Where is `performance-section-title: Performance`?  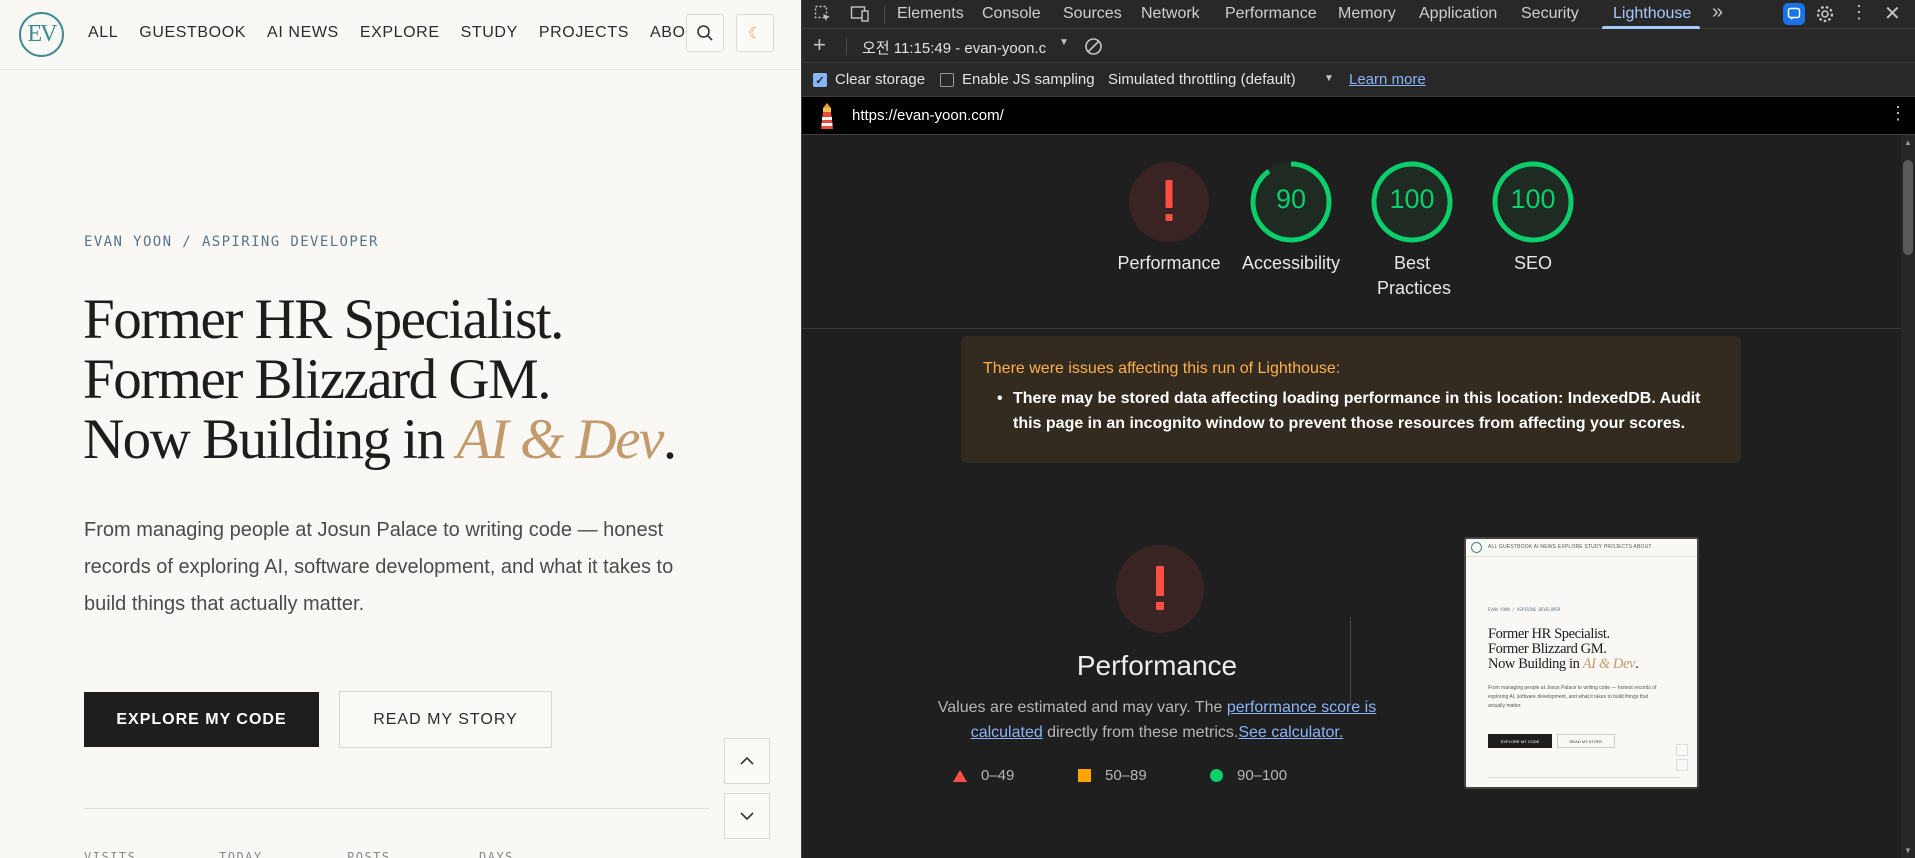
performance-section-title: Performance is located at coordinates (1157, 665).